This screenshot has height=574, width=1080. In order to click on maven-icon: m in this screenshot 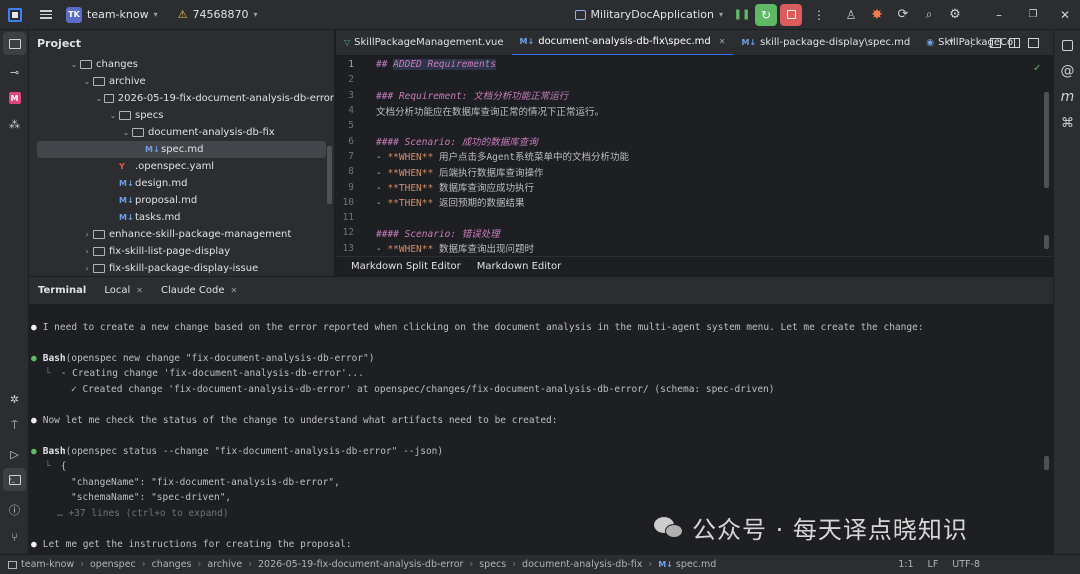, I will do `click(1067, 97)`.